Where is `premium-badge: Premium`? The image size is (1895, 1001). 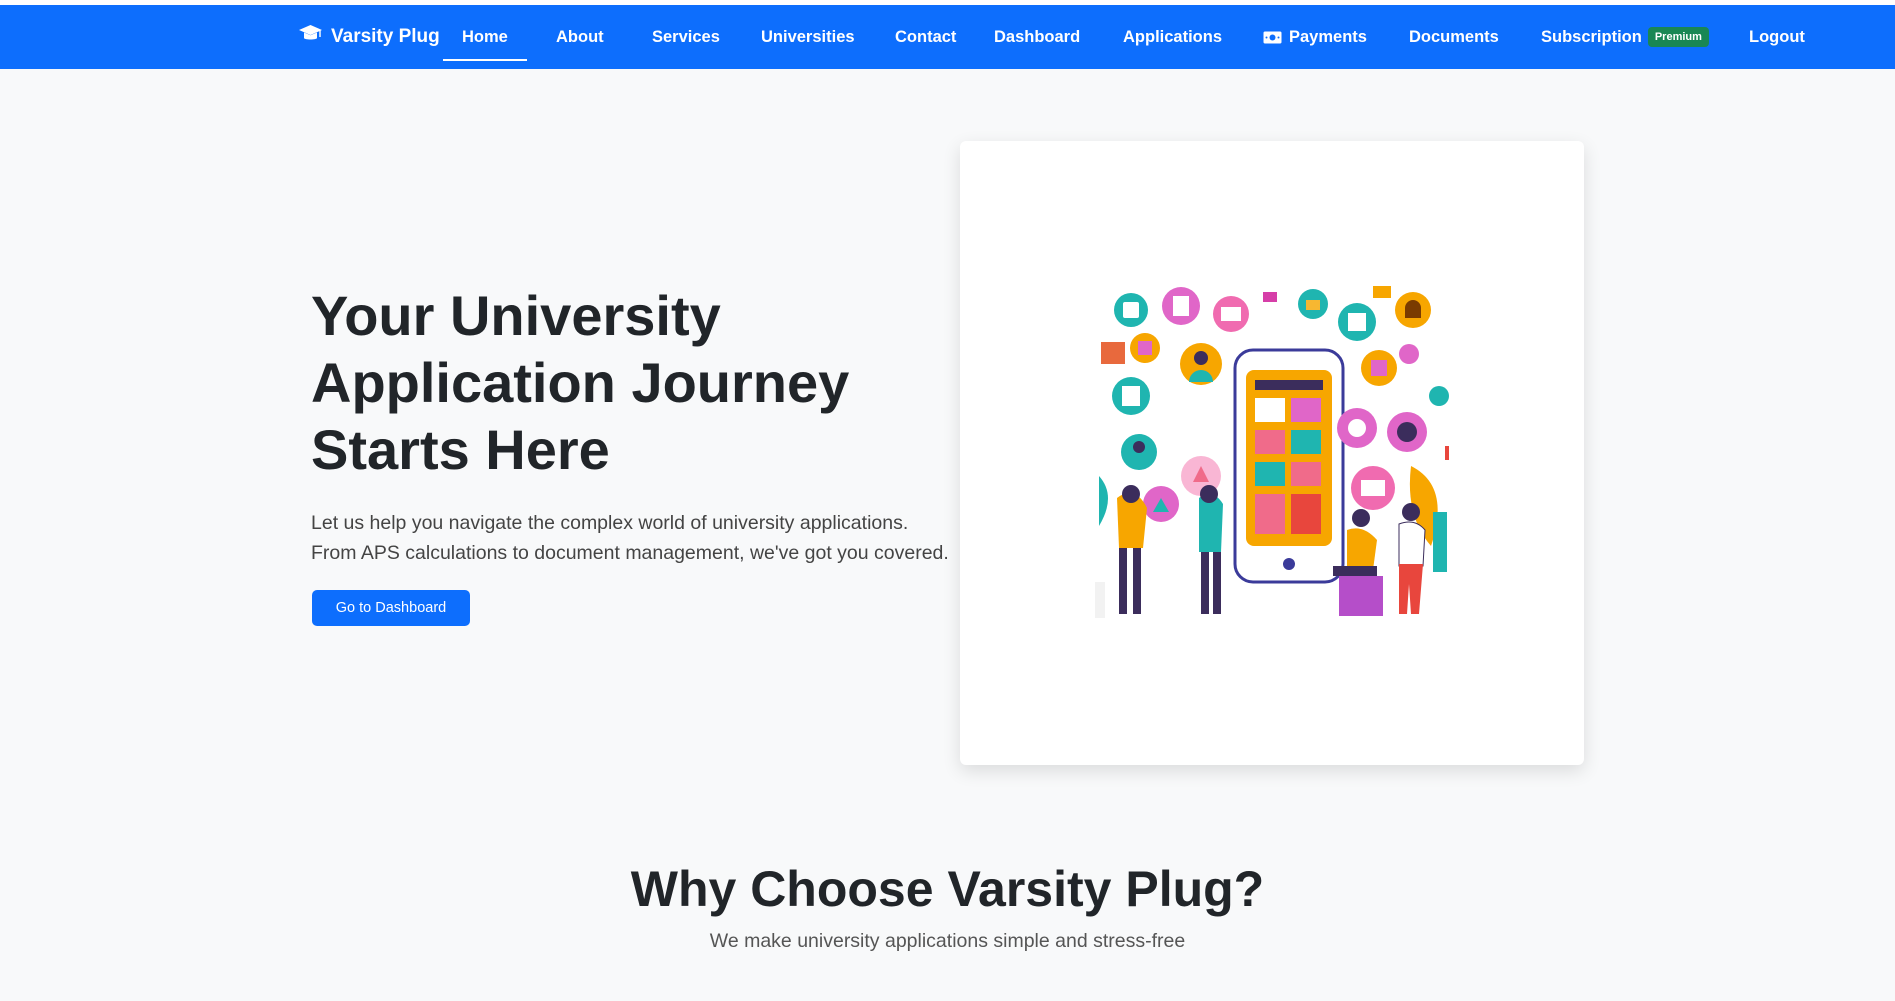 premium-badge: Premium is located at coordinates (1678, 37).